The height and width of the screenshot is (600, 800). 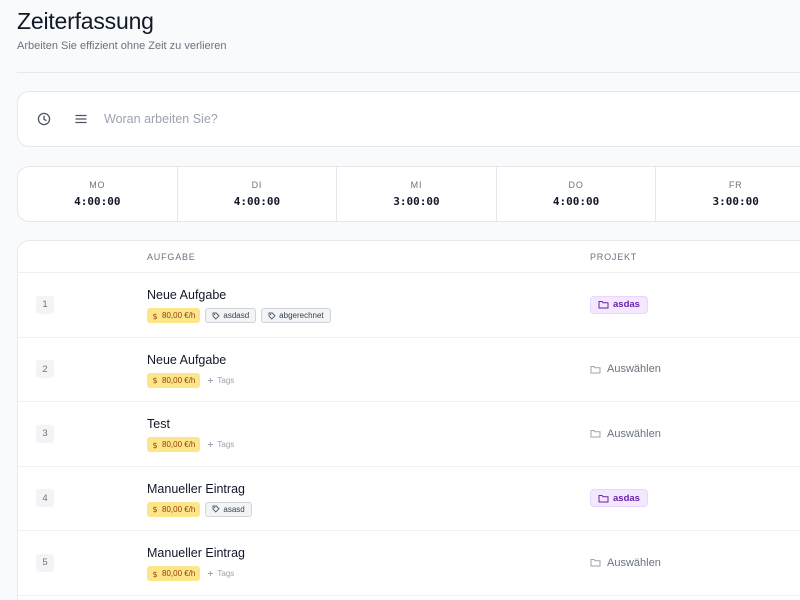 What do you see at coordinates (45, 304) in the screenshot?
I see `row-number: 1` at bounding box center [45, 304].